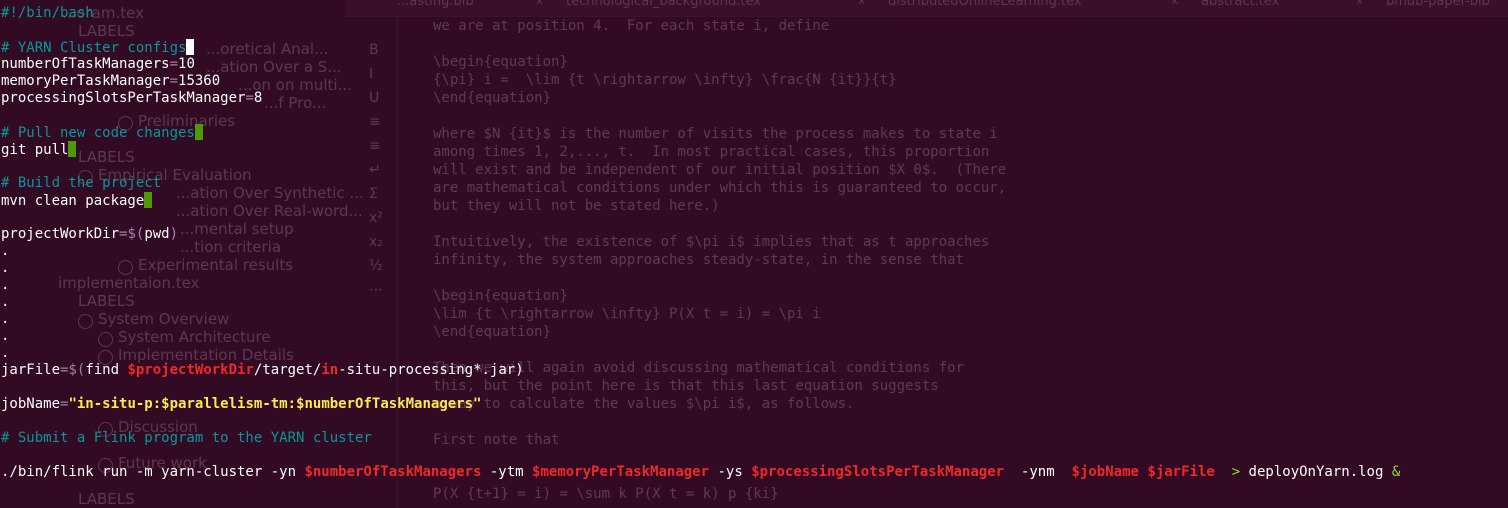 This screenshot has height=508, width=1508. Describe the element at coordinates (373, 194) in the screenshot. I see `format-icon: Σ` at that location.